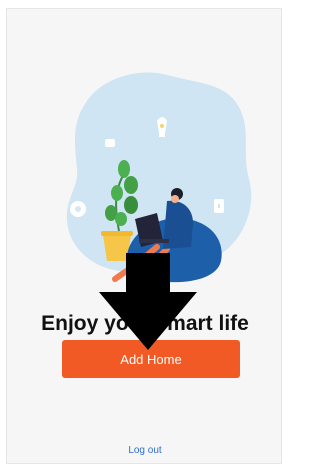 Image resolution: width=320 pixels, height=471 pixels. I want to click on wall-device-icon, so click(110, 143).